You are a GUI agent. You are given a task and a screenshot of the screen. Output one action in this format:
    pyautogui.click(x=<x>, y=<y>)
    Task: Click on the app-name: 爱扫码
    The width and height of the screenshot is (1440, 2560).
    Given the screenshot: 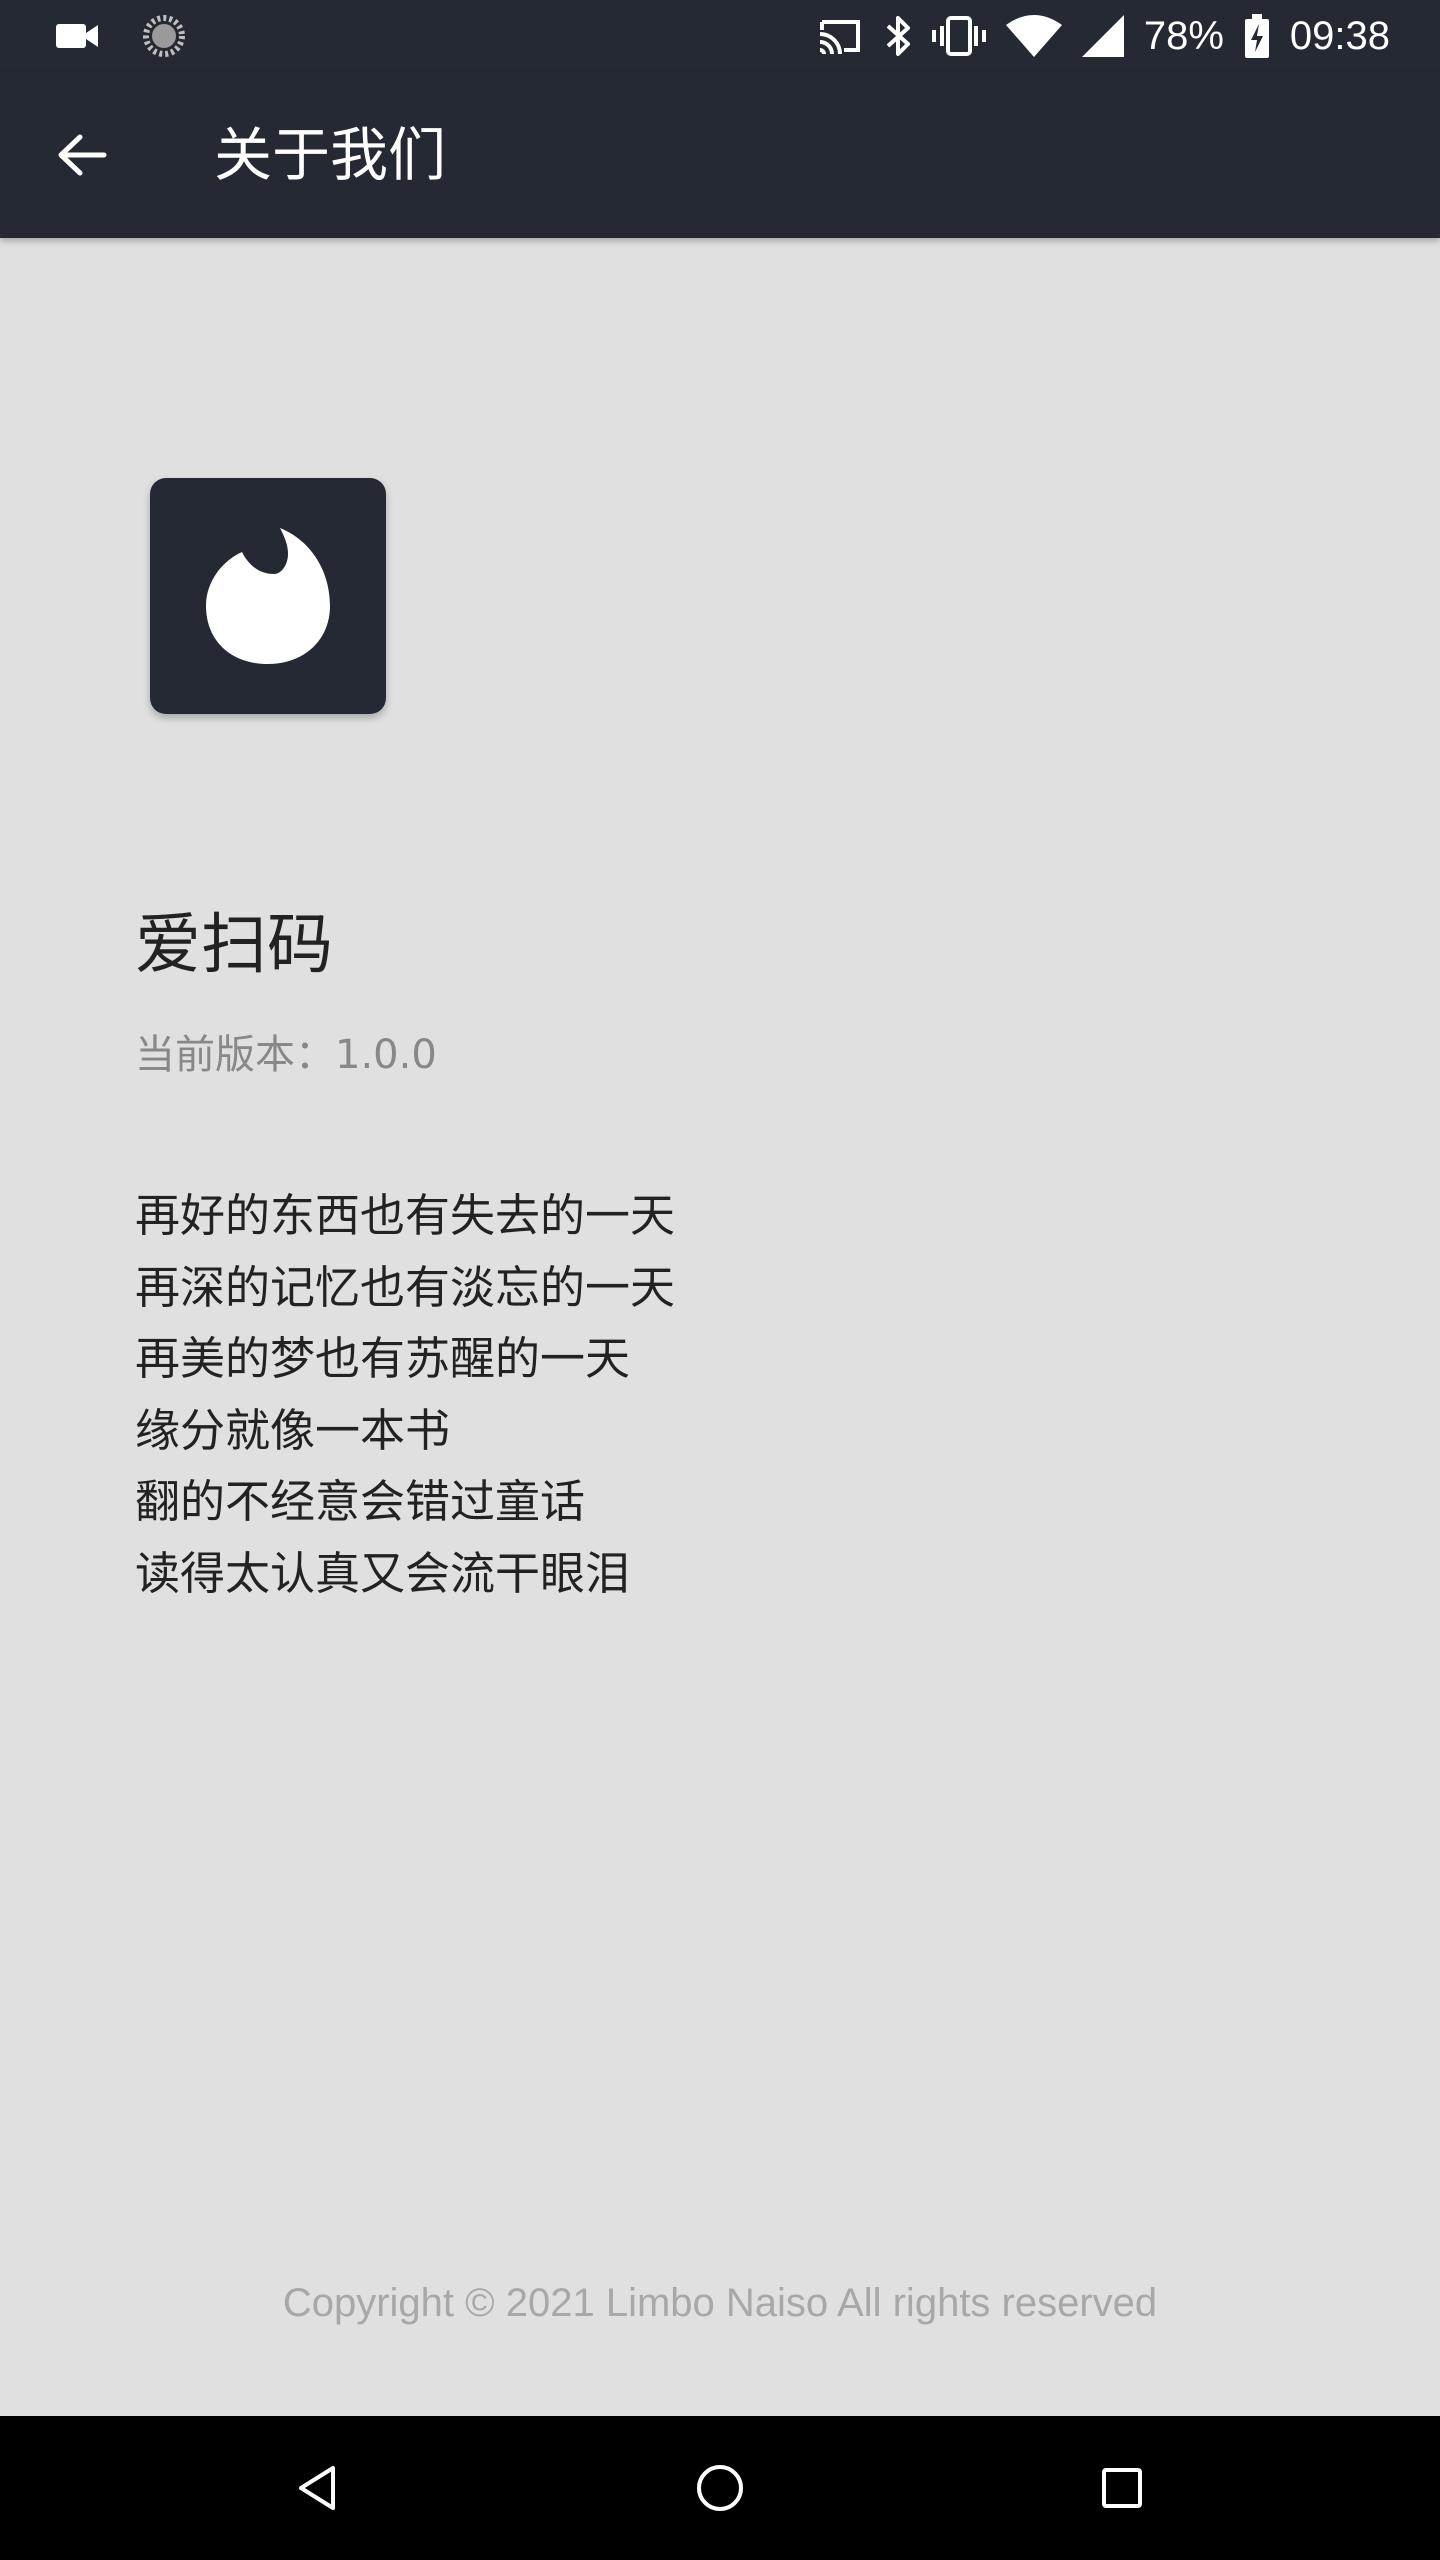 What is the action you would take?
    pyautogui.click(x=234, y=944)
    